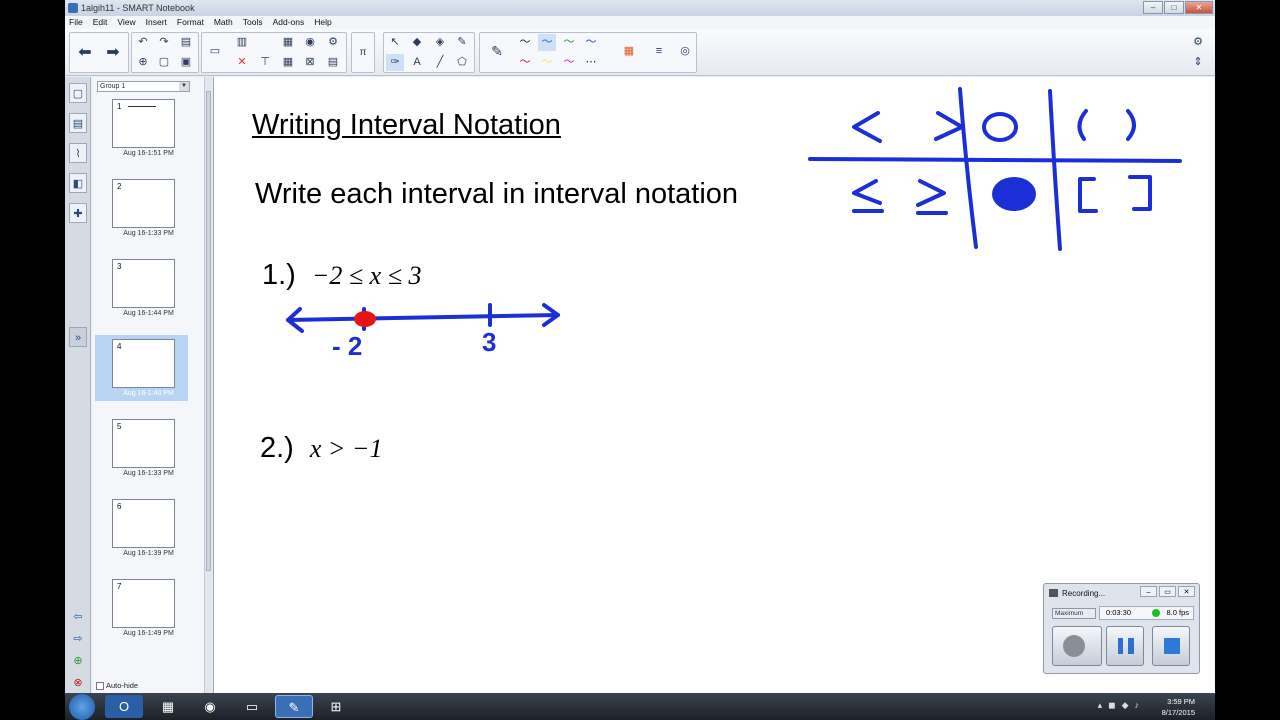 This screenshot has width=1280, height=720. What do you see at coordinates (265, 62) in the screenshot?
I see `screen-shade-icon: ⊤` at bounding box center [265, 62].